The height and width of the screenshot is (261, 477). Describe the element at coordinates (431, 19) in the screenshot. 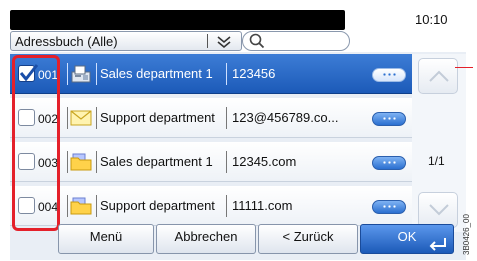

I see `clock: 10:10` at that location.